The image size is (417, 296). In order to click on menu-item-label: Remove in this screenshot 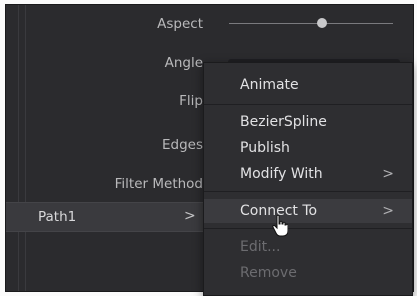, I will do `click(268, 273)`.